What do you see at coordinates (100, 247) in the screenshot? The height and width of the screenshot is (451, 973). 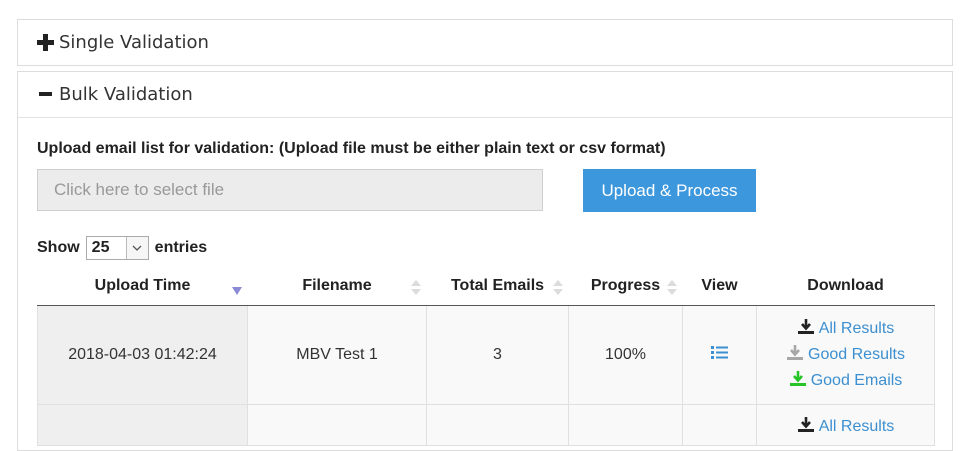 I see `entries-select-value: 25` at bounding box center [100, 247].